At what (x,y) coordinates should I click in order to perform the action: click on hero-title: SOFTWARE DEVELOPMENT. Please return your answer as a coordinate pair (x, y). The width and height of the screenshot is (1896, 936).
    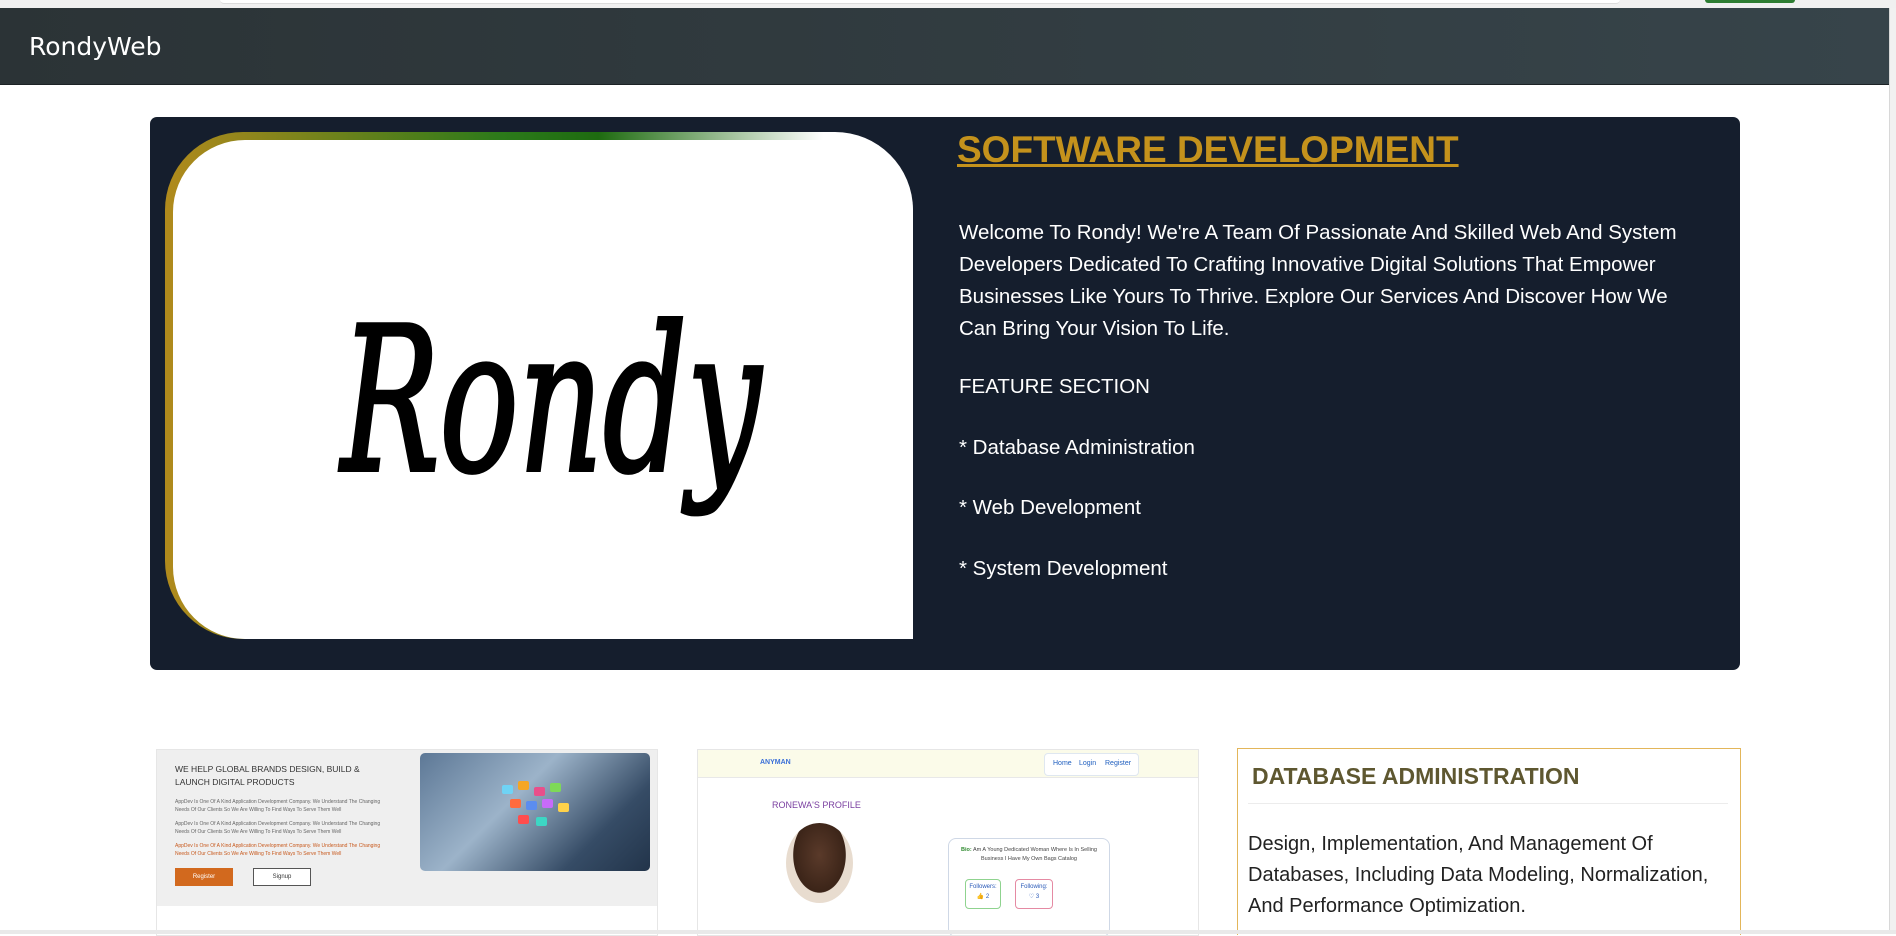
    Looking at the image, I should click on (1208, 150).